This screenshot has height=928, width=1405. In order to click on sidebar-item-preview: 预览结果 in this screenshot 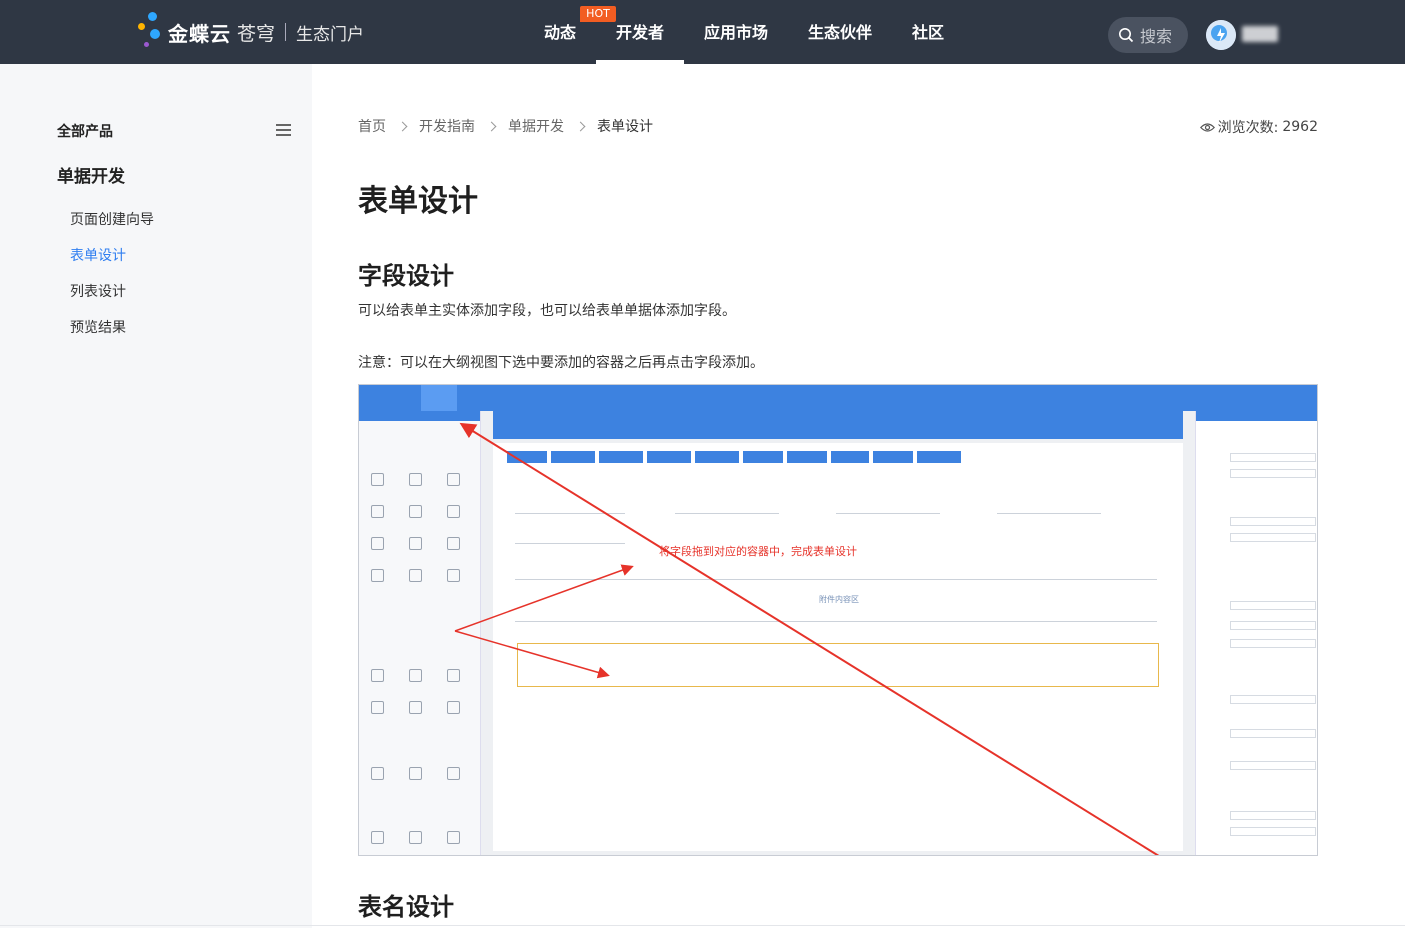, I will do `click(98, 327)`.